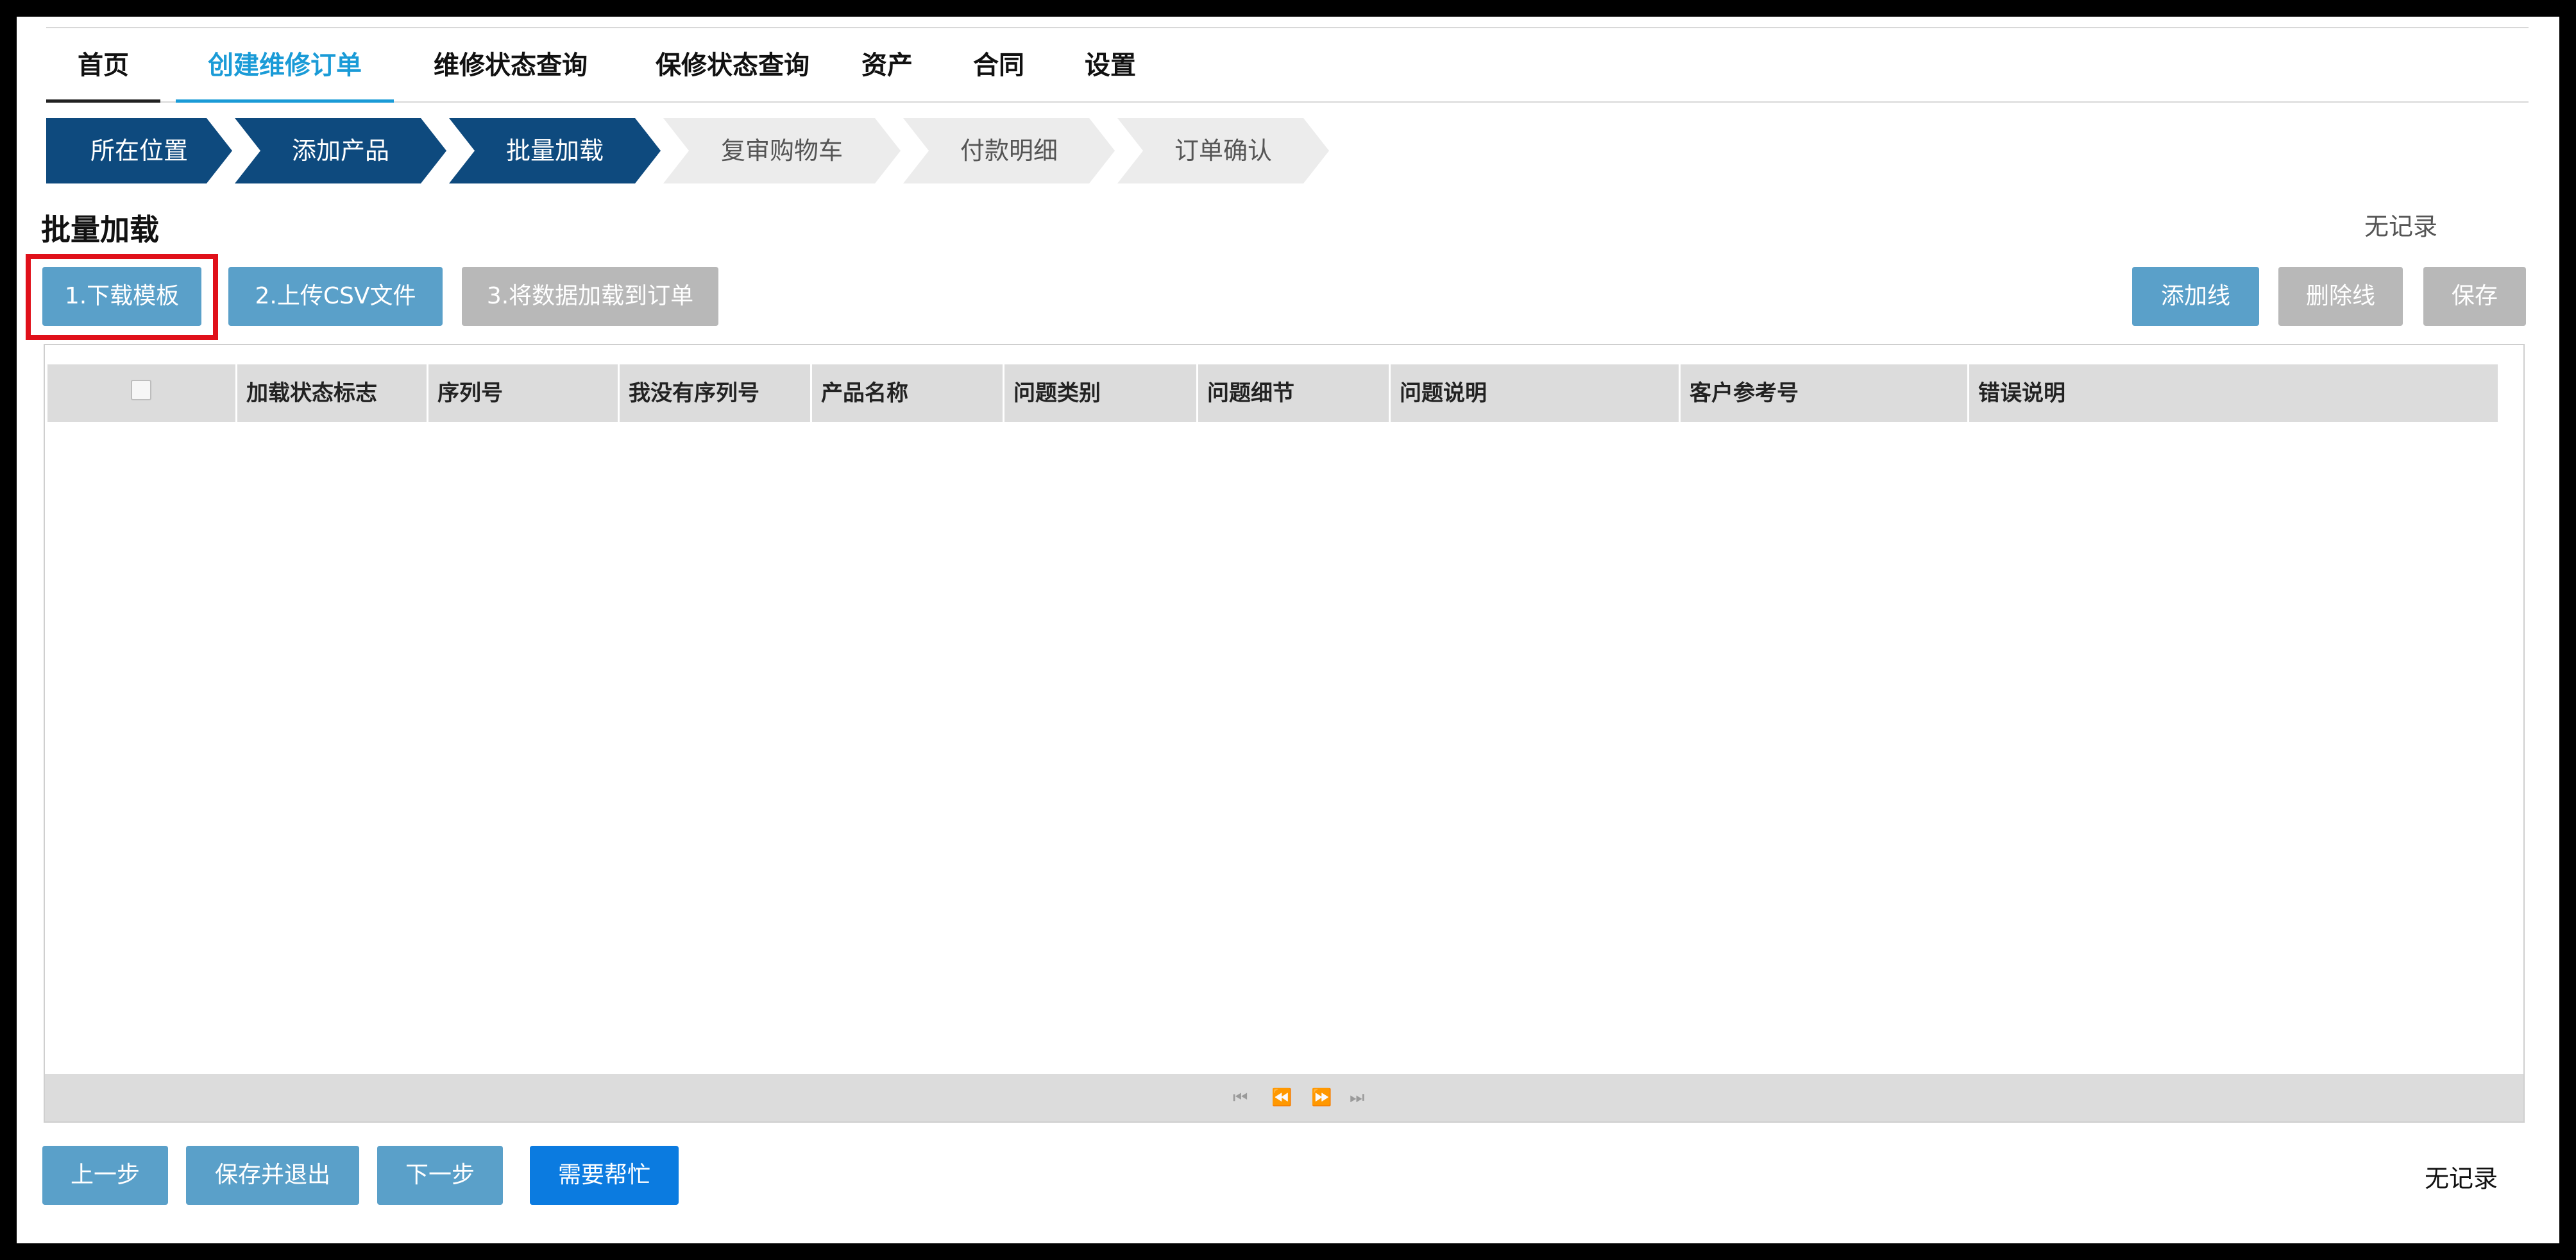 Image resolution: width=2576 pixels, height=1260 pixels. Describe the element at coordinates (139, 150) in the screenshot. I see `step-location: 所在位置` at that location.